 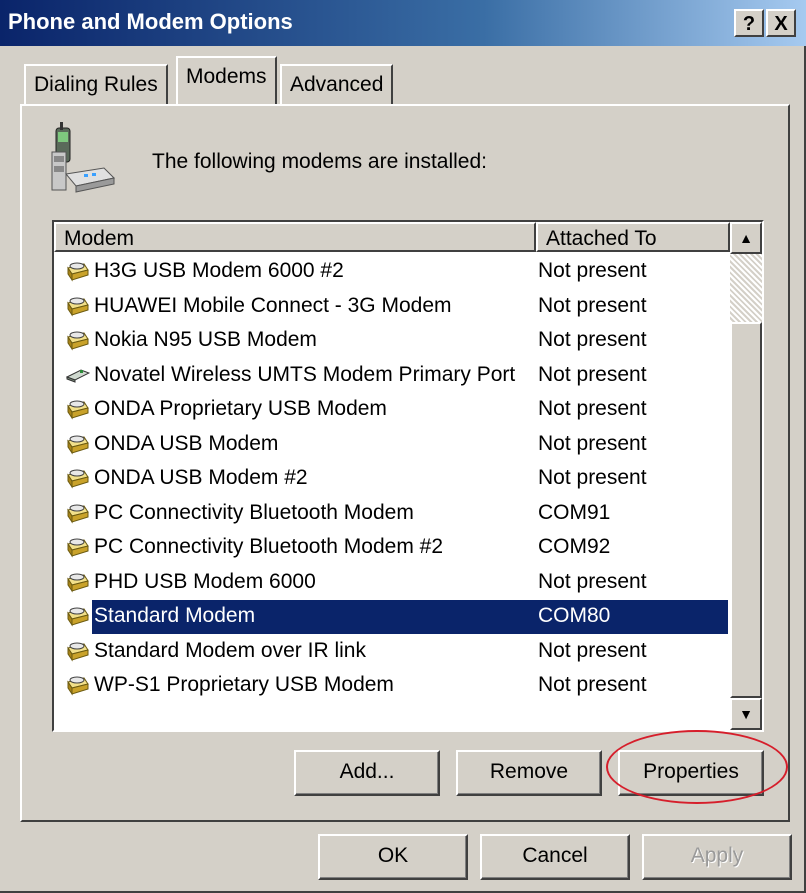 I want to click on modem-name: Novatel Wireless UMTS Modem Primary Port, so click(x=305, y=374).